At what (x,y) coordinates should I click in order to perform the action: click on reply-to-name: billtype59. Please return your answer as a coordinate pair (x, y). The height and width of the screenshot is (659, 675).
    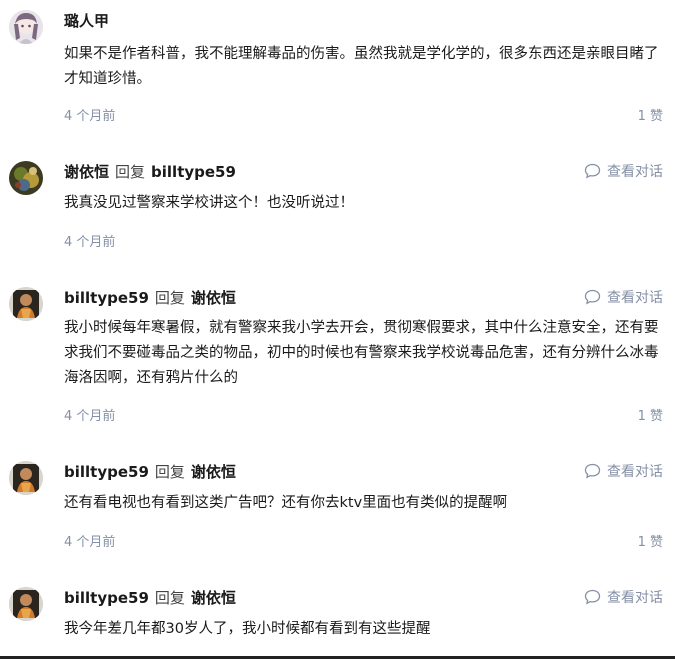
    Looking at the image, I should click on (193, 172).